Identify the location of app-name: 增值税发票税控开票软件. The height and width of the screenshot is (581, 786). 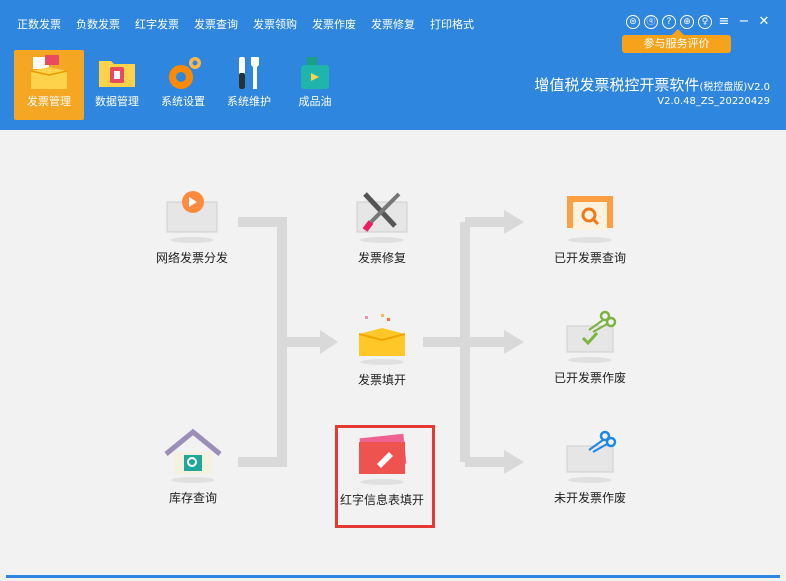
(617, 85).